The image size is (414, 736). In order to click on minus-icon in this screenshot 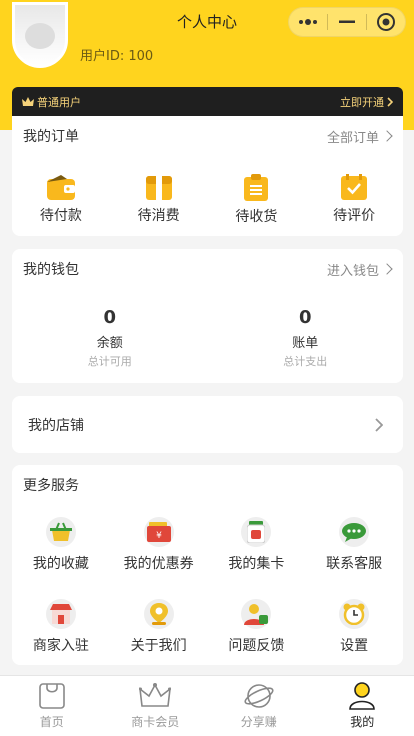, I will do `click(347, 21)`.